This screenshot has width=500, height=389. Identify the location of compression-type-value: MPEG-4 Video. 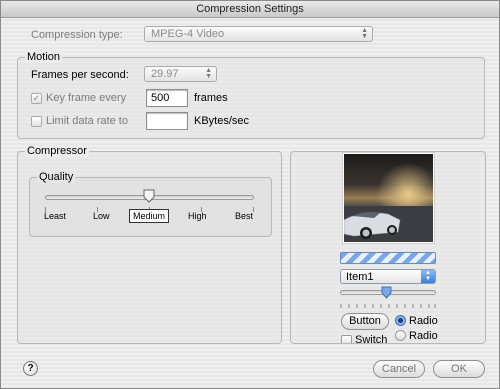
(188, 34).